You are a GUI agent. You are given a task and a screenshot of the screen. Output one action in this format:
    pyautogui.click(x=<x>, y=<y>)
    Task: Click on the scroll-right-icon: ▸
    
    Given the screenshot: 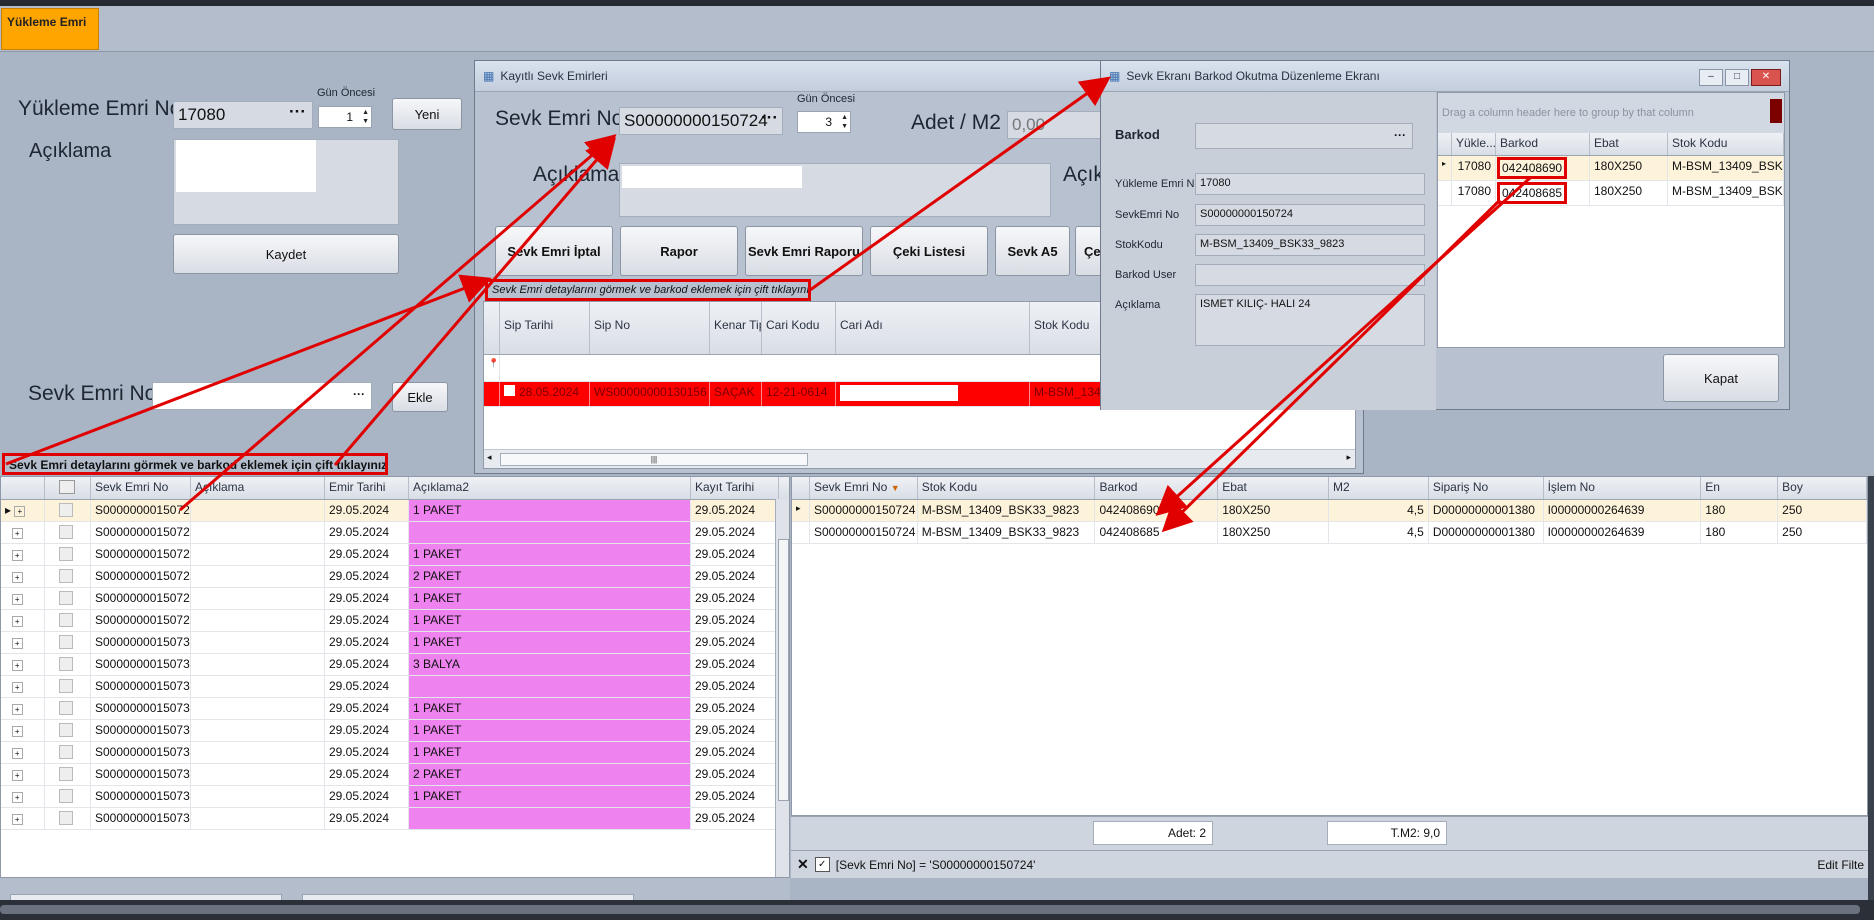 What is the action you would take?
    pyautogui.click(x=1348, y=457)
    